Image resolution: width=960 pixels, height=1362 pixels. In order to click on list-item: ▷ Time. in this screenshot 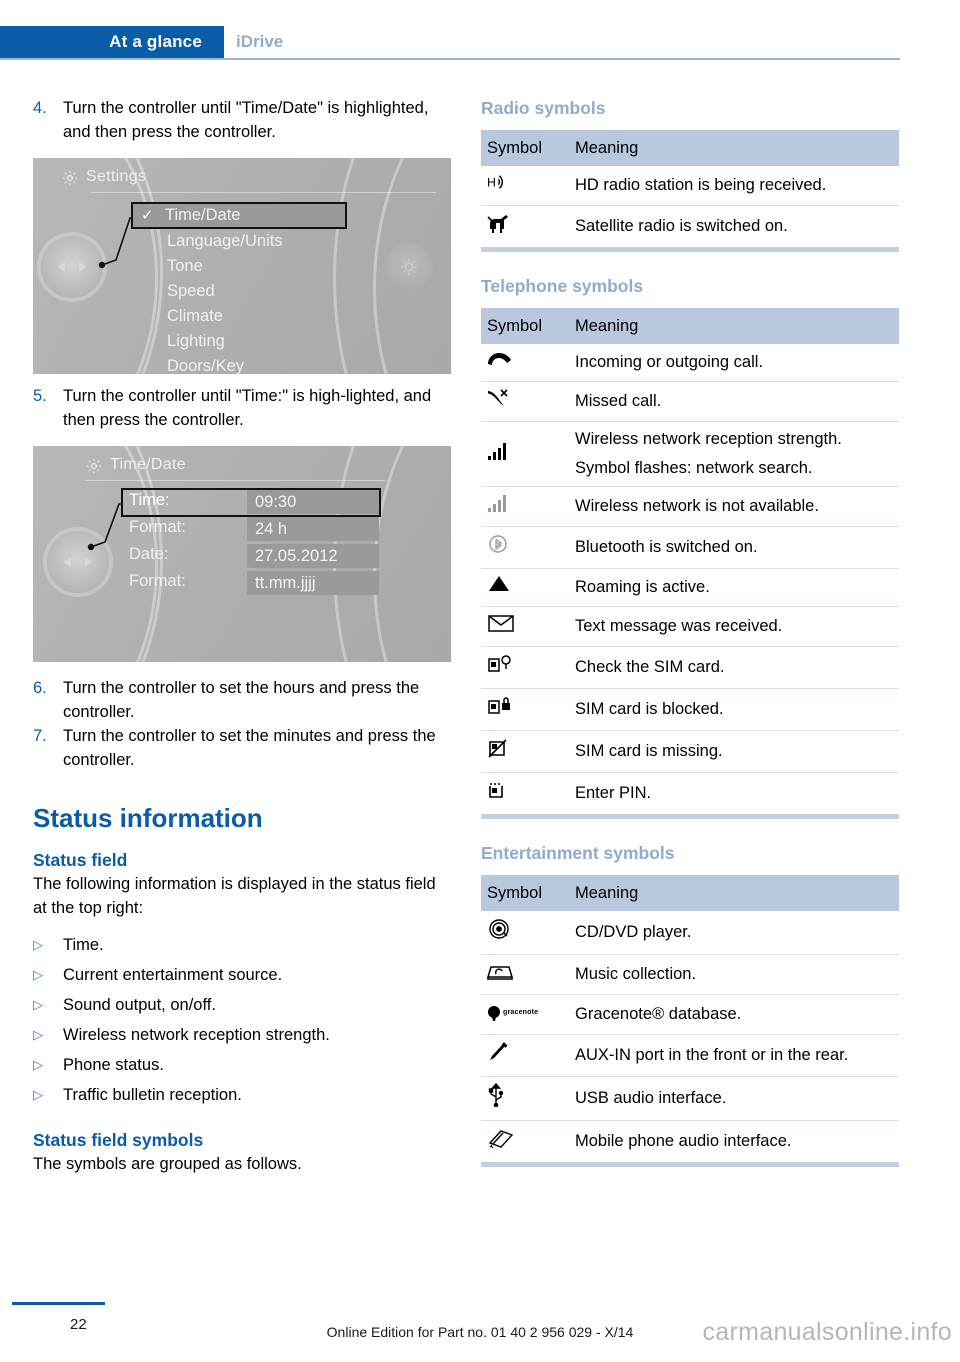, I will do `click(242, 945)`.